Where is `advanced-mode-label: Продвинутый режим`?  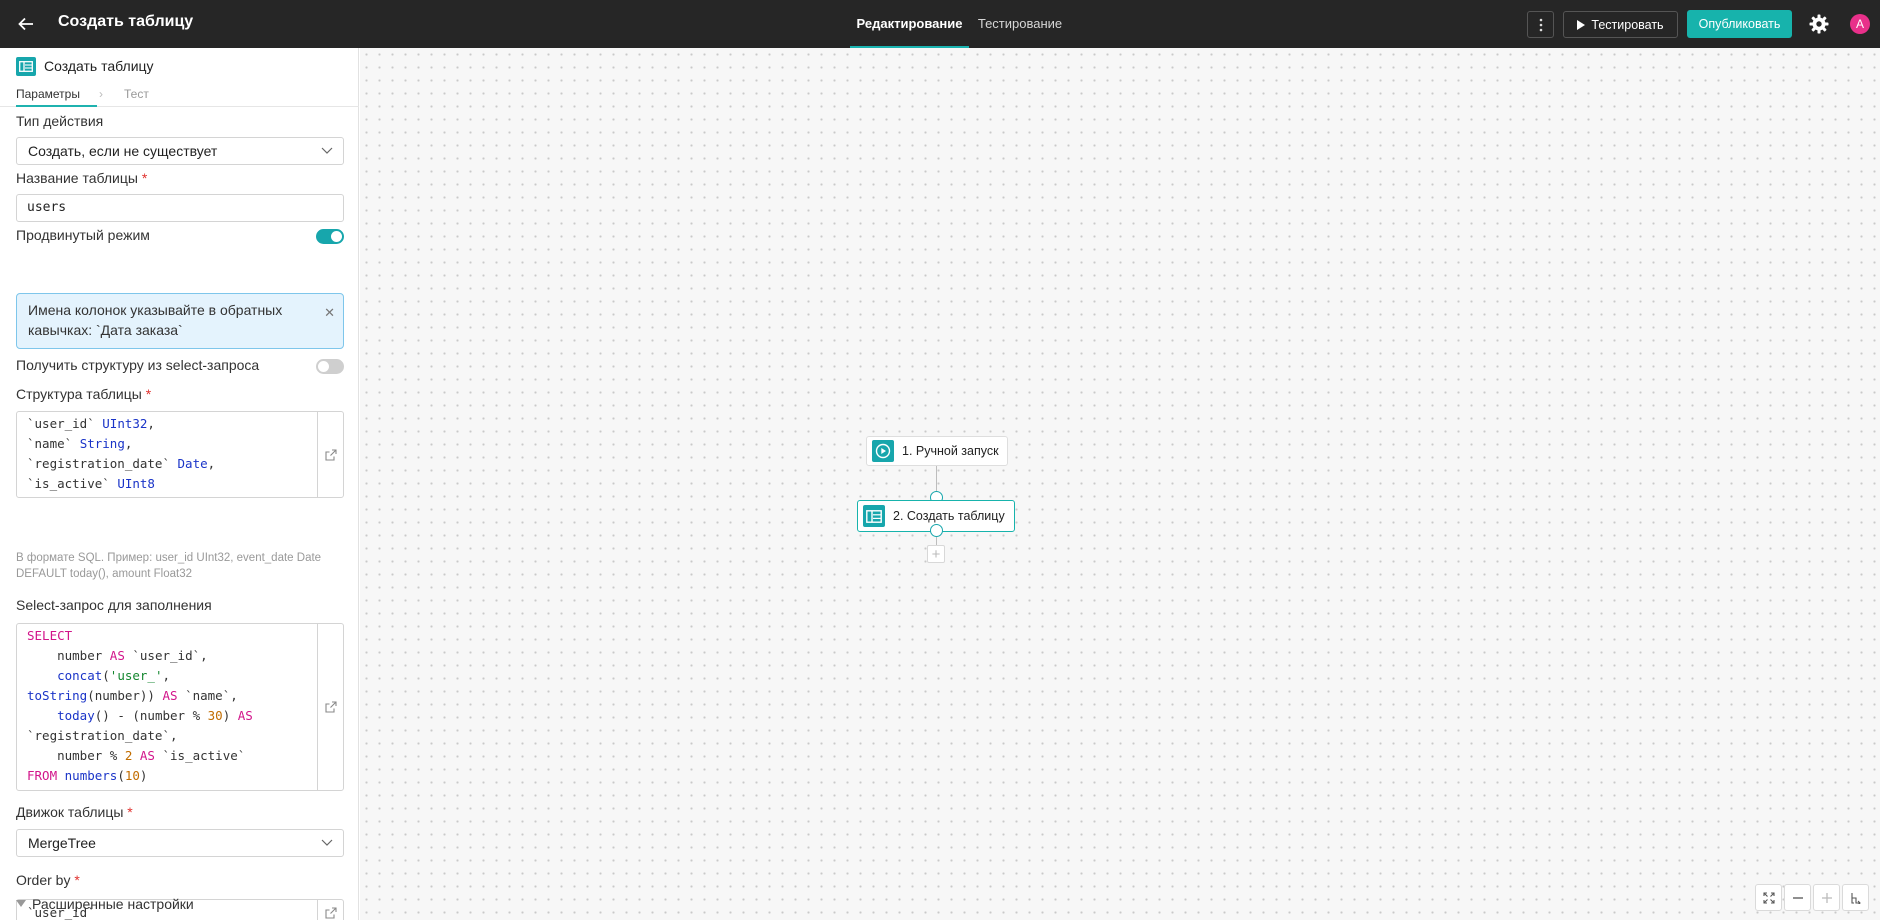
advanced-mode-label: Продвинутый режим is located at coordinates (83, 235).